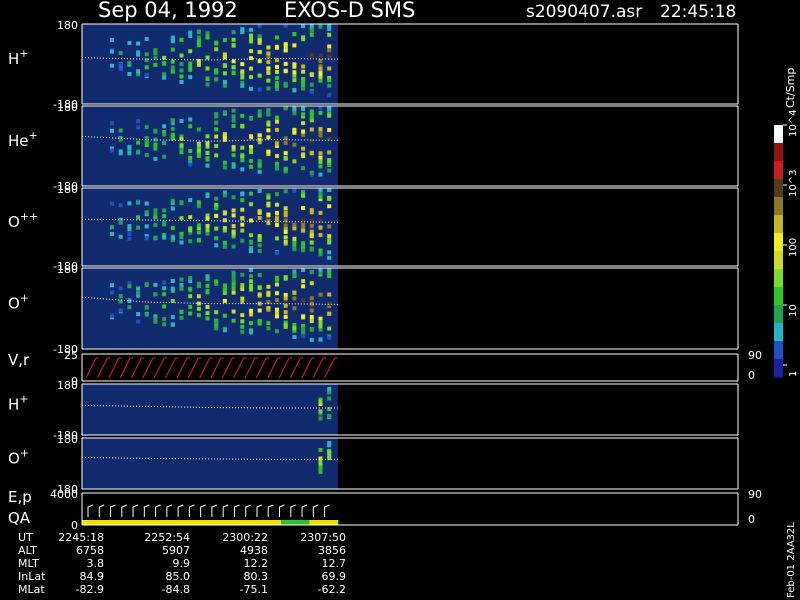  What do you see at coordinates (31, 589) in the screenshot?
I see `orbit-row-label: MLat` at bounding box center [31, 589].